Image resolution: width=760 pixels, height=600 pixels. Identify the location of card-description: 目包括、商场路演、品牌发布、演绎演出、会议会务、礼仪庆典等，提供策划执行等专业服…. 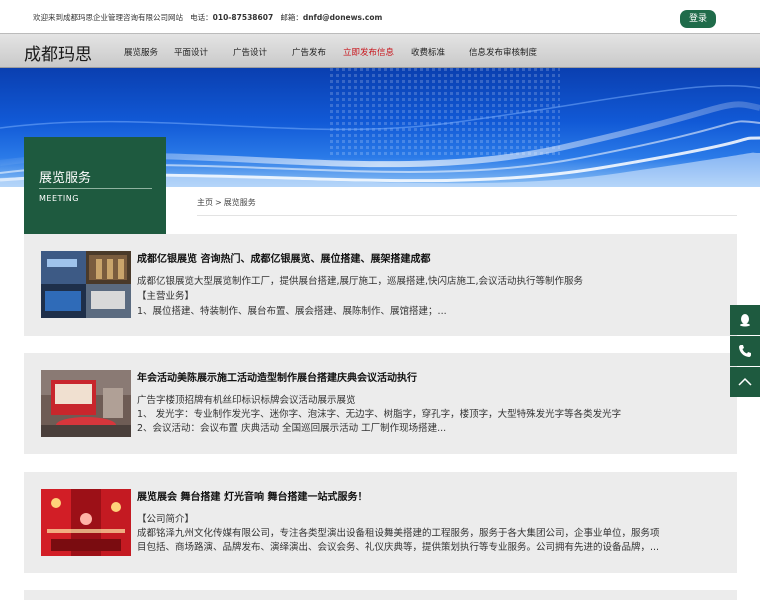
(398, 547).